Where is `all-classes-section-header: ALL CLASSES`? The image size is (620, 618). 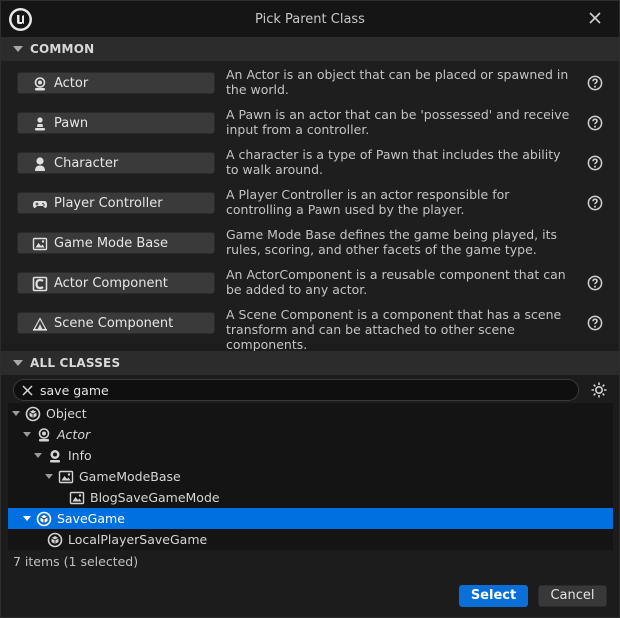 all-classes-section-header: ALL CLASSES is located at coordinates (310, 363).